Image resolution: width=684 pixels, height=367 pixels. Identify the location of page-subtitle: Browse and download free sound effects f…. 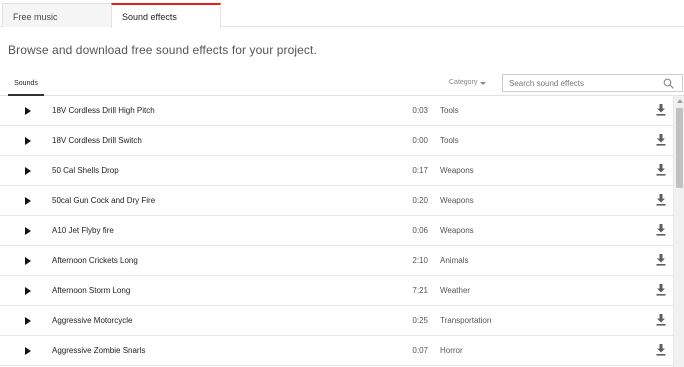
(162, 50).